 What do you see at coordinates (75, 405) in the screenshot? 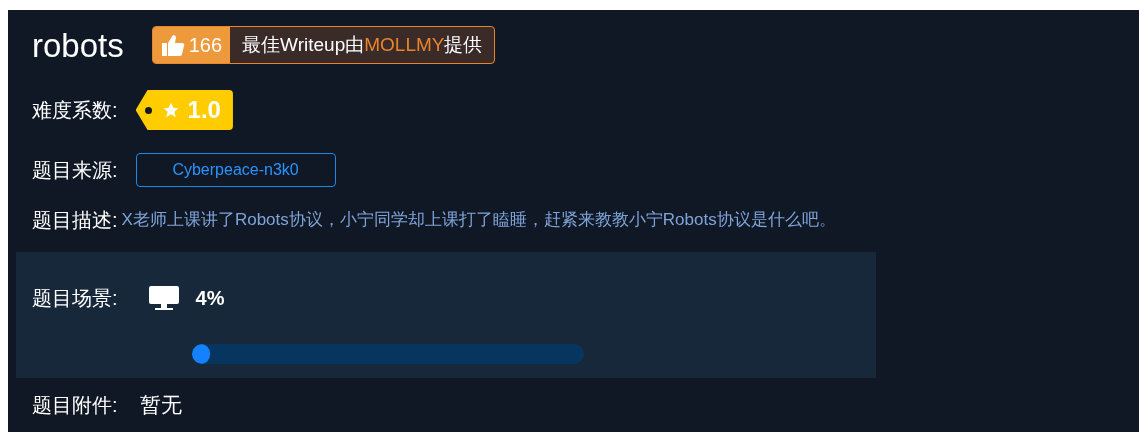
I see `attachment-label: 题目附件:` at bounding box center [75, 405].